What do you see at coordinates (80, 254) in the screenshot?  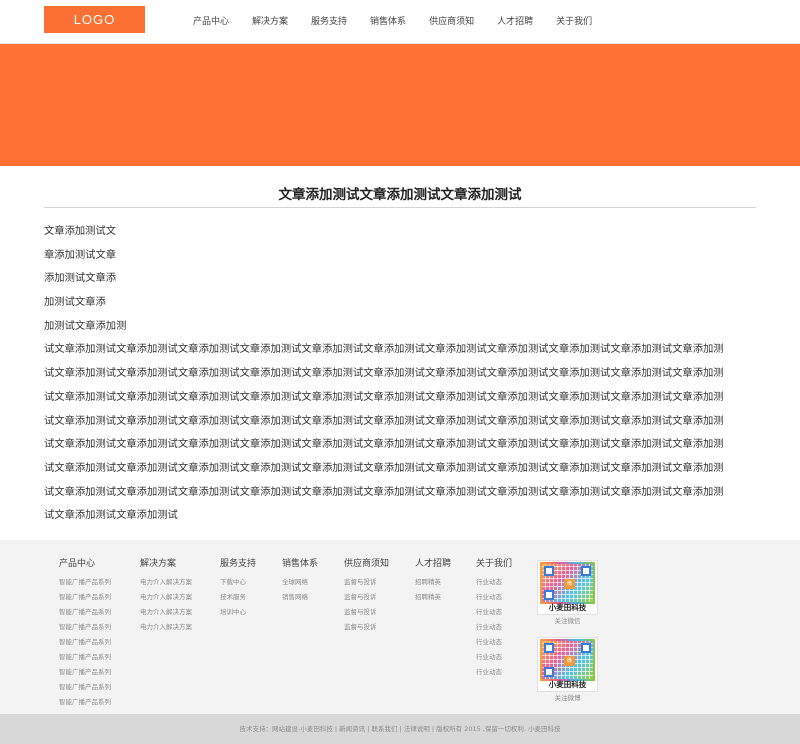 I see `article-paragraph: 章添加测试文章` at bounding box center [80, 254].